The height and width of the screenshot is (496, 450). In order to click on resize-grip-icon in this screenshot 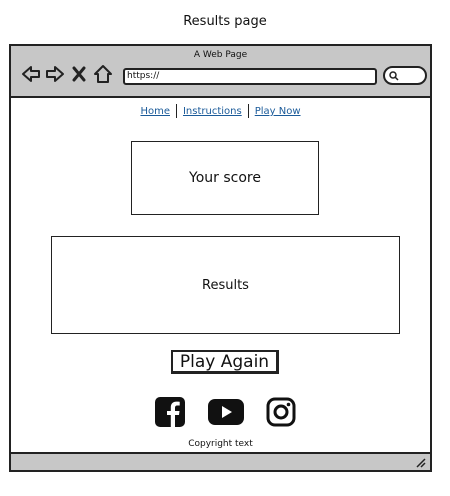, I will do `click(420, 462)`.